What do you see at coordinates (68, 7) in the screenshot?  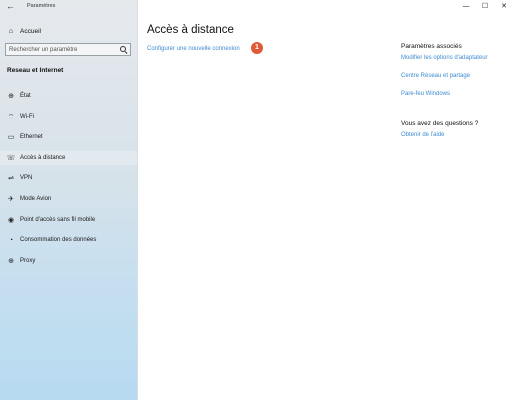 I see `title-bar: ← Paramètres` at bounding box center [68, 7].